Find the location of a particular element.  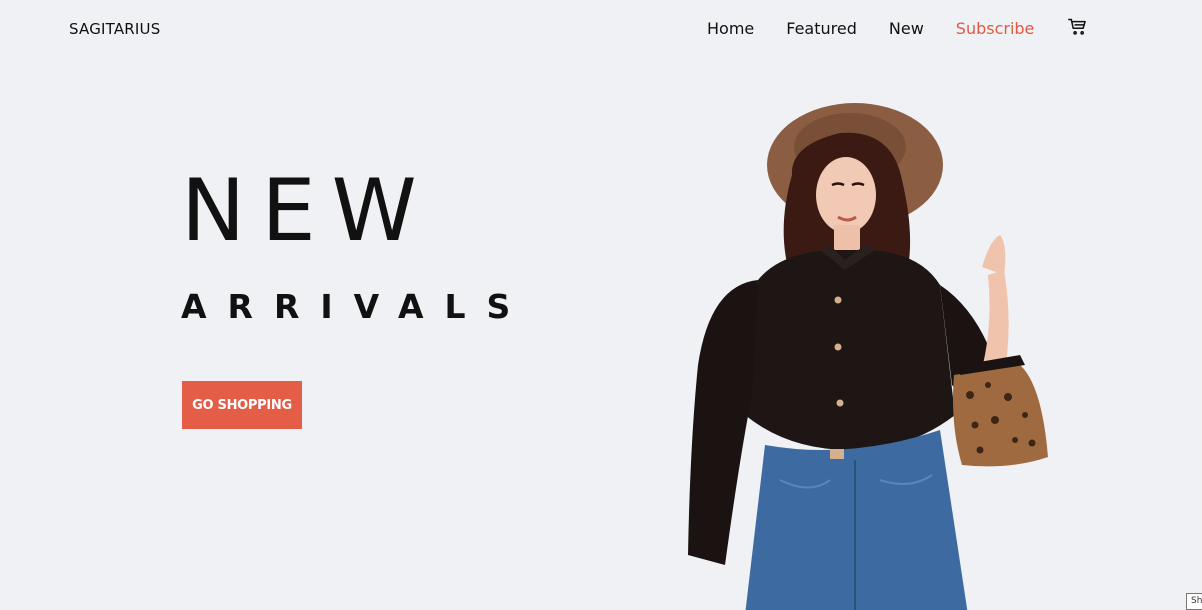

corner-tab: Sh is located at coordinates (1194, 601).